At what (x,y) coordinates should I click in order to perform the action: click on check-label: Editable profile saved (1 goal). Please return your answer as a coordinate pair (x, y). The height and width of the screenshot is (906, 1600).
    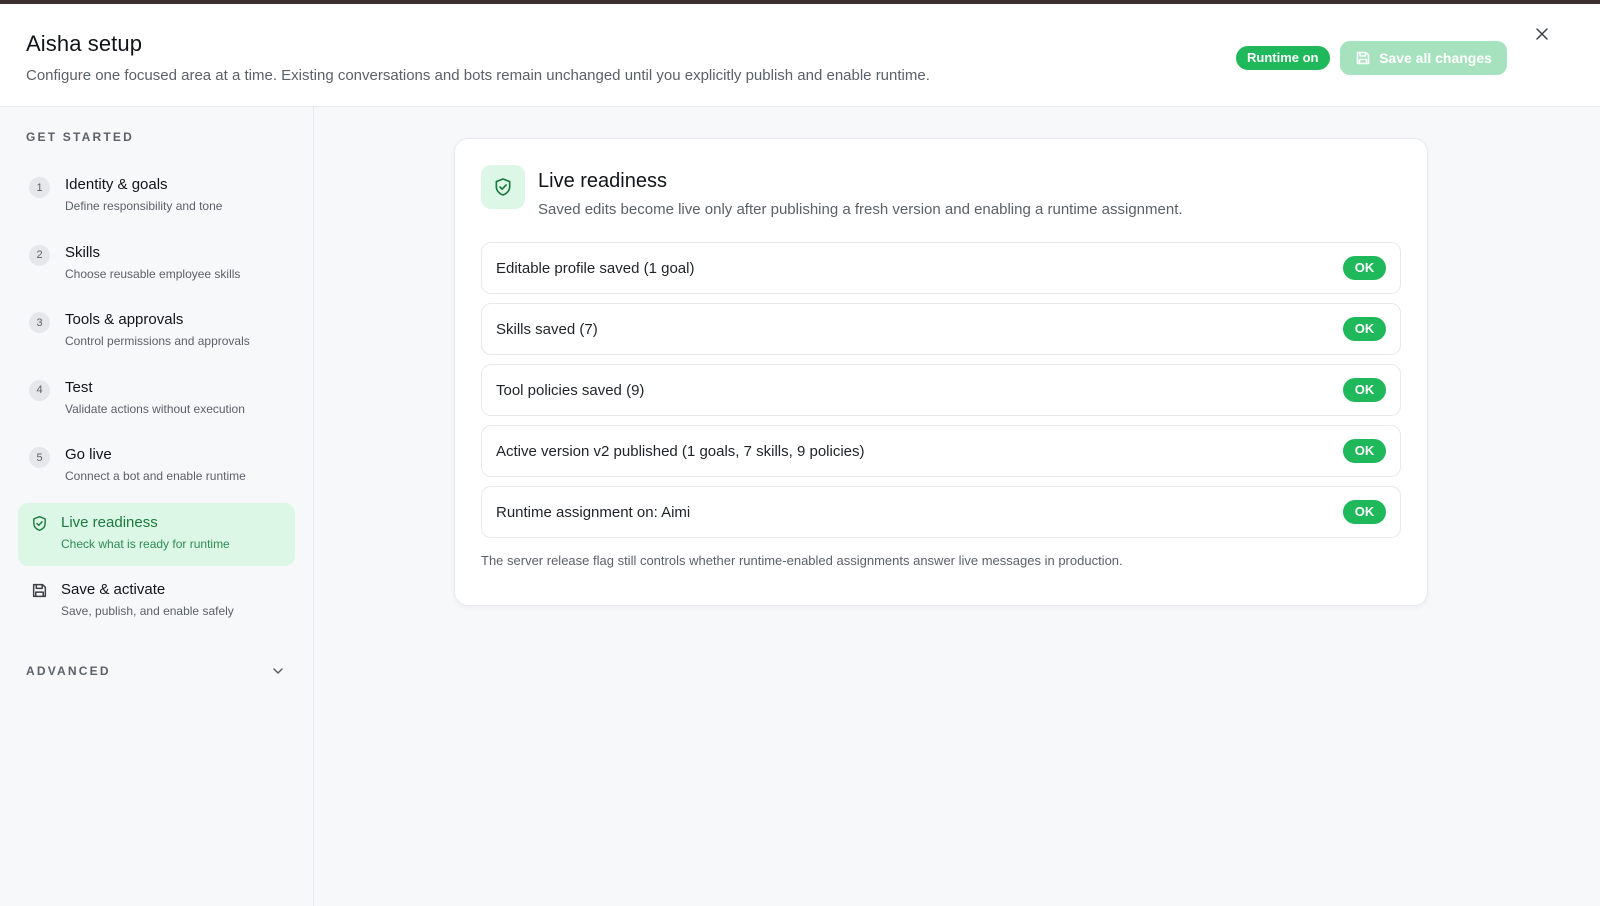
    Looking at the image, I should click on (595, 268).